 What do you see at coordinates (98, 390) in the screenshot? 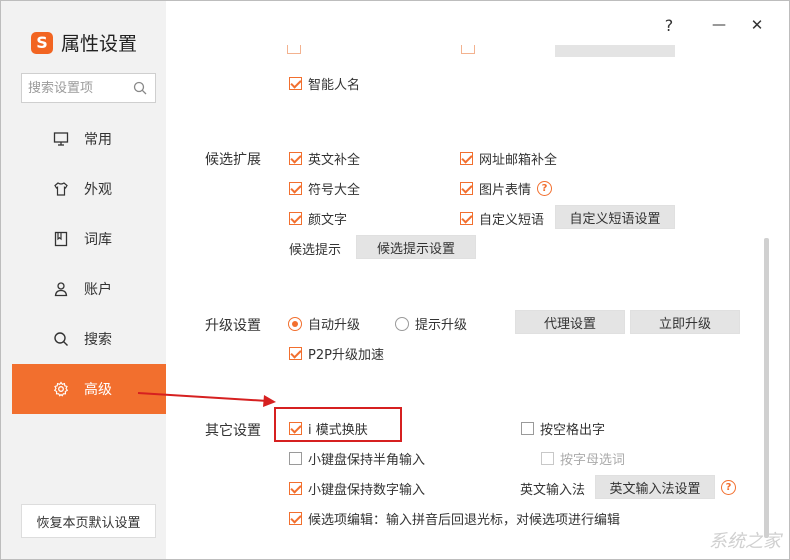
I see `sidebar-item-label: 高级` at bounding box center [98, 390].